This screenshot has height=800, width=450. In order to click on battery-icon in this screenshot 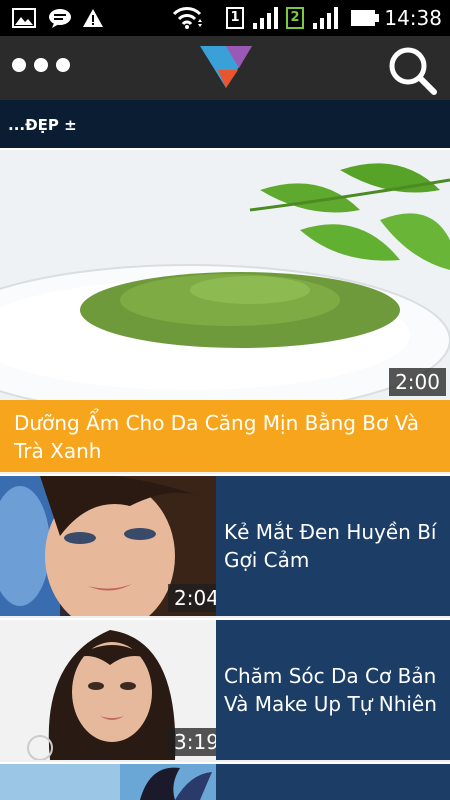, I will do `click(365, 18)`.